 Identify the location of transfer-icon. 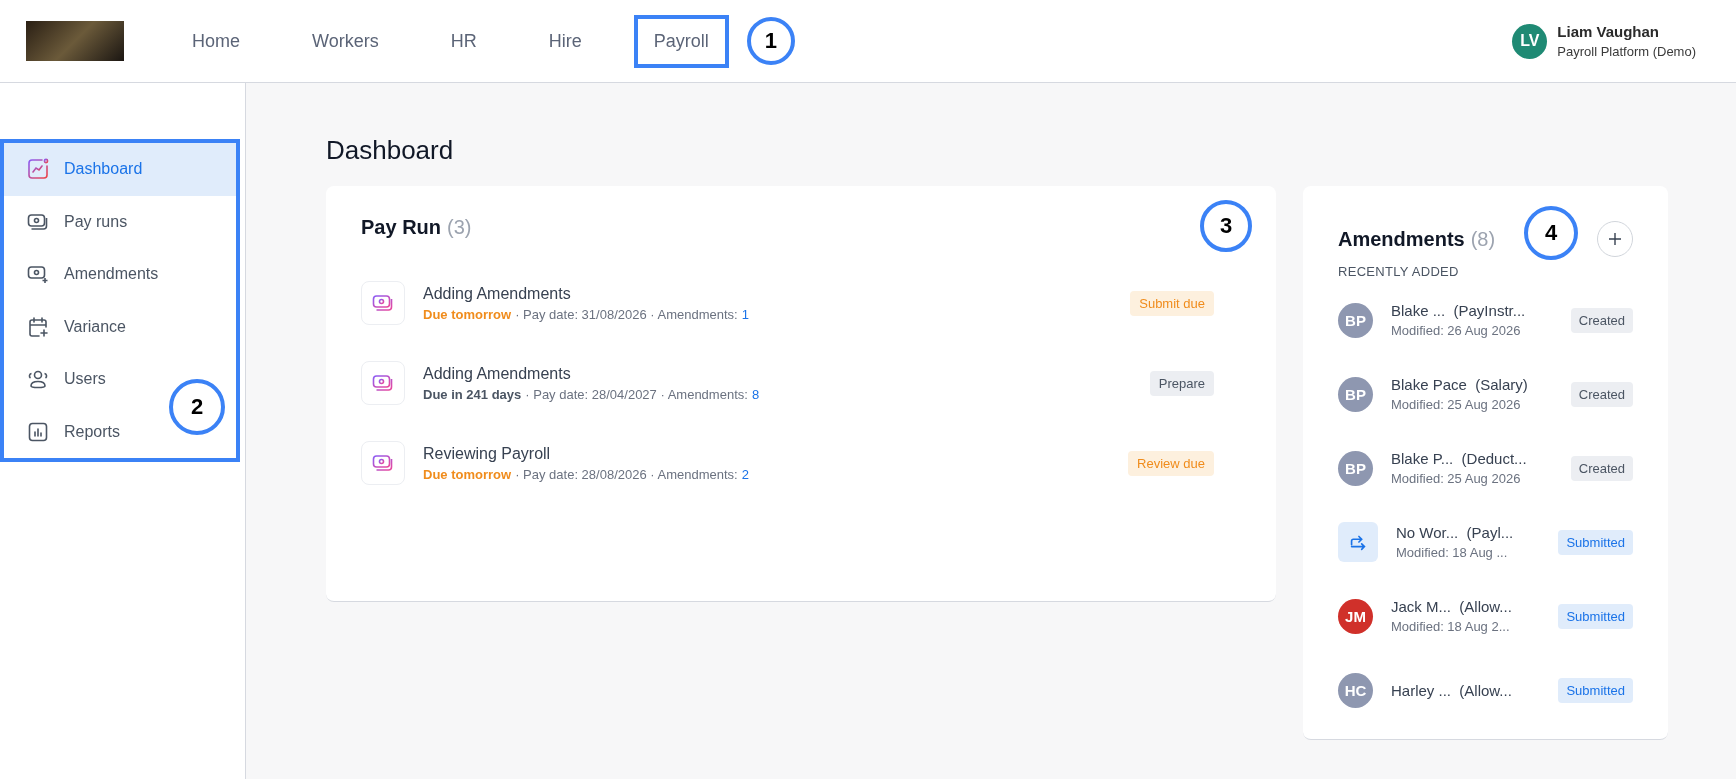
(1358, 542).